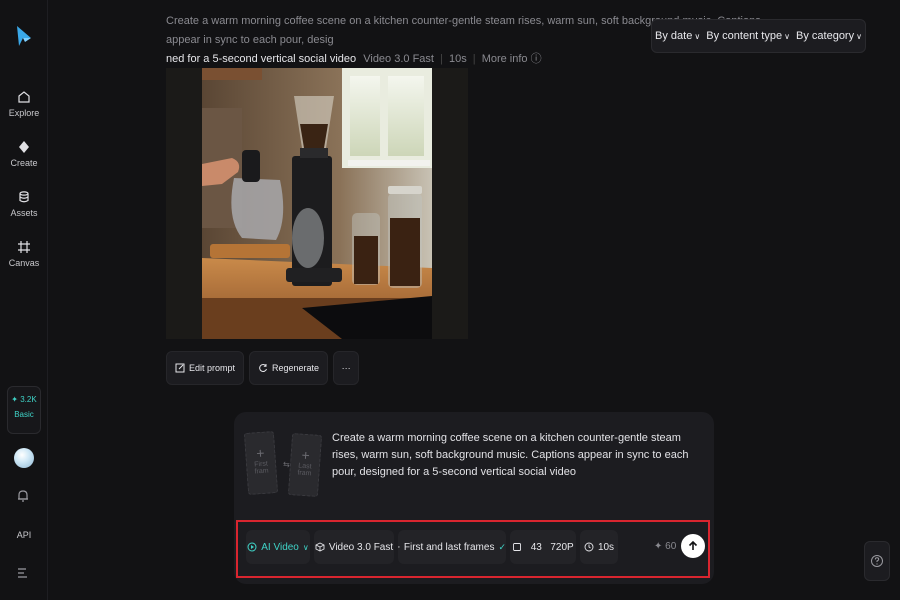 This screenshot has height=600, width=900. I want to click on edit-prompt-label: Edit prompt, so click(212, 368).